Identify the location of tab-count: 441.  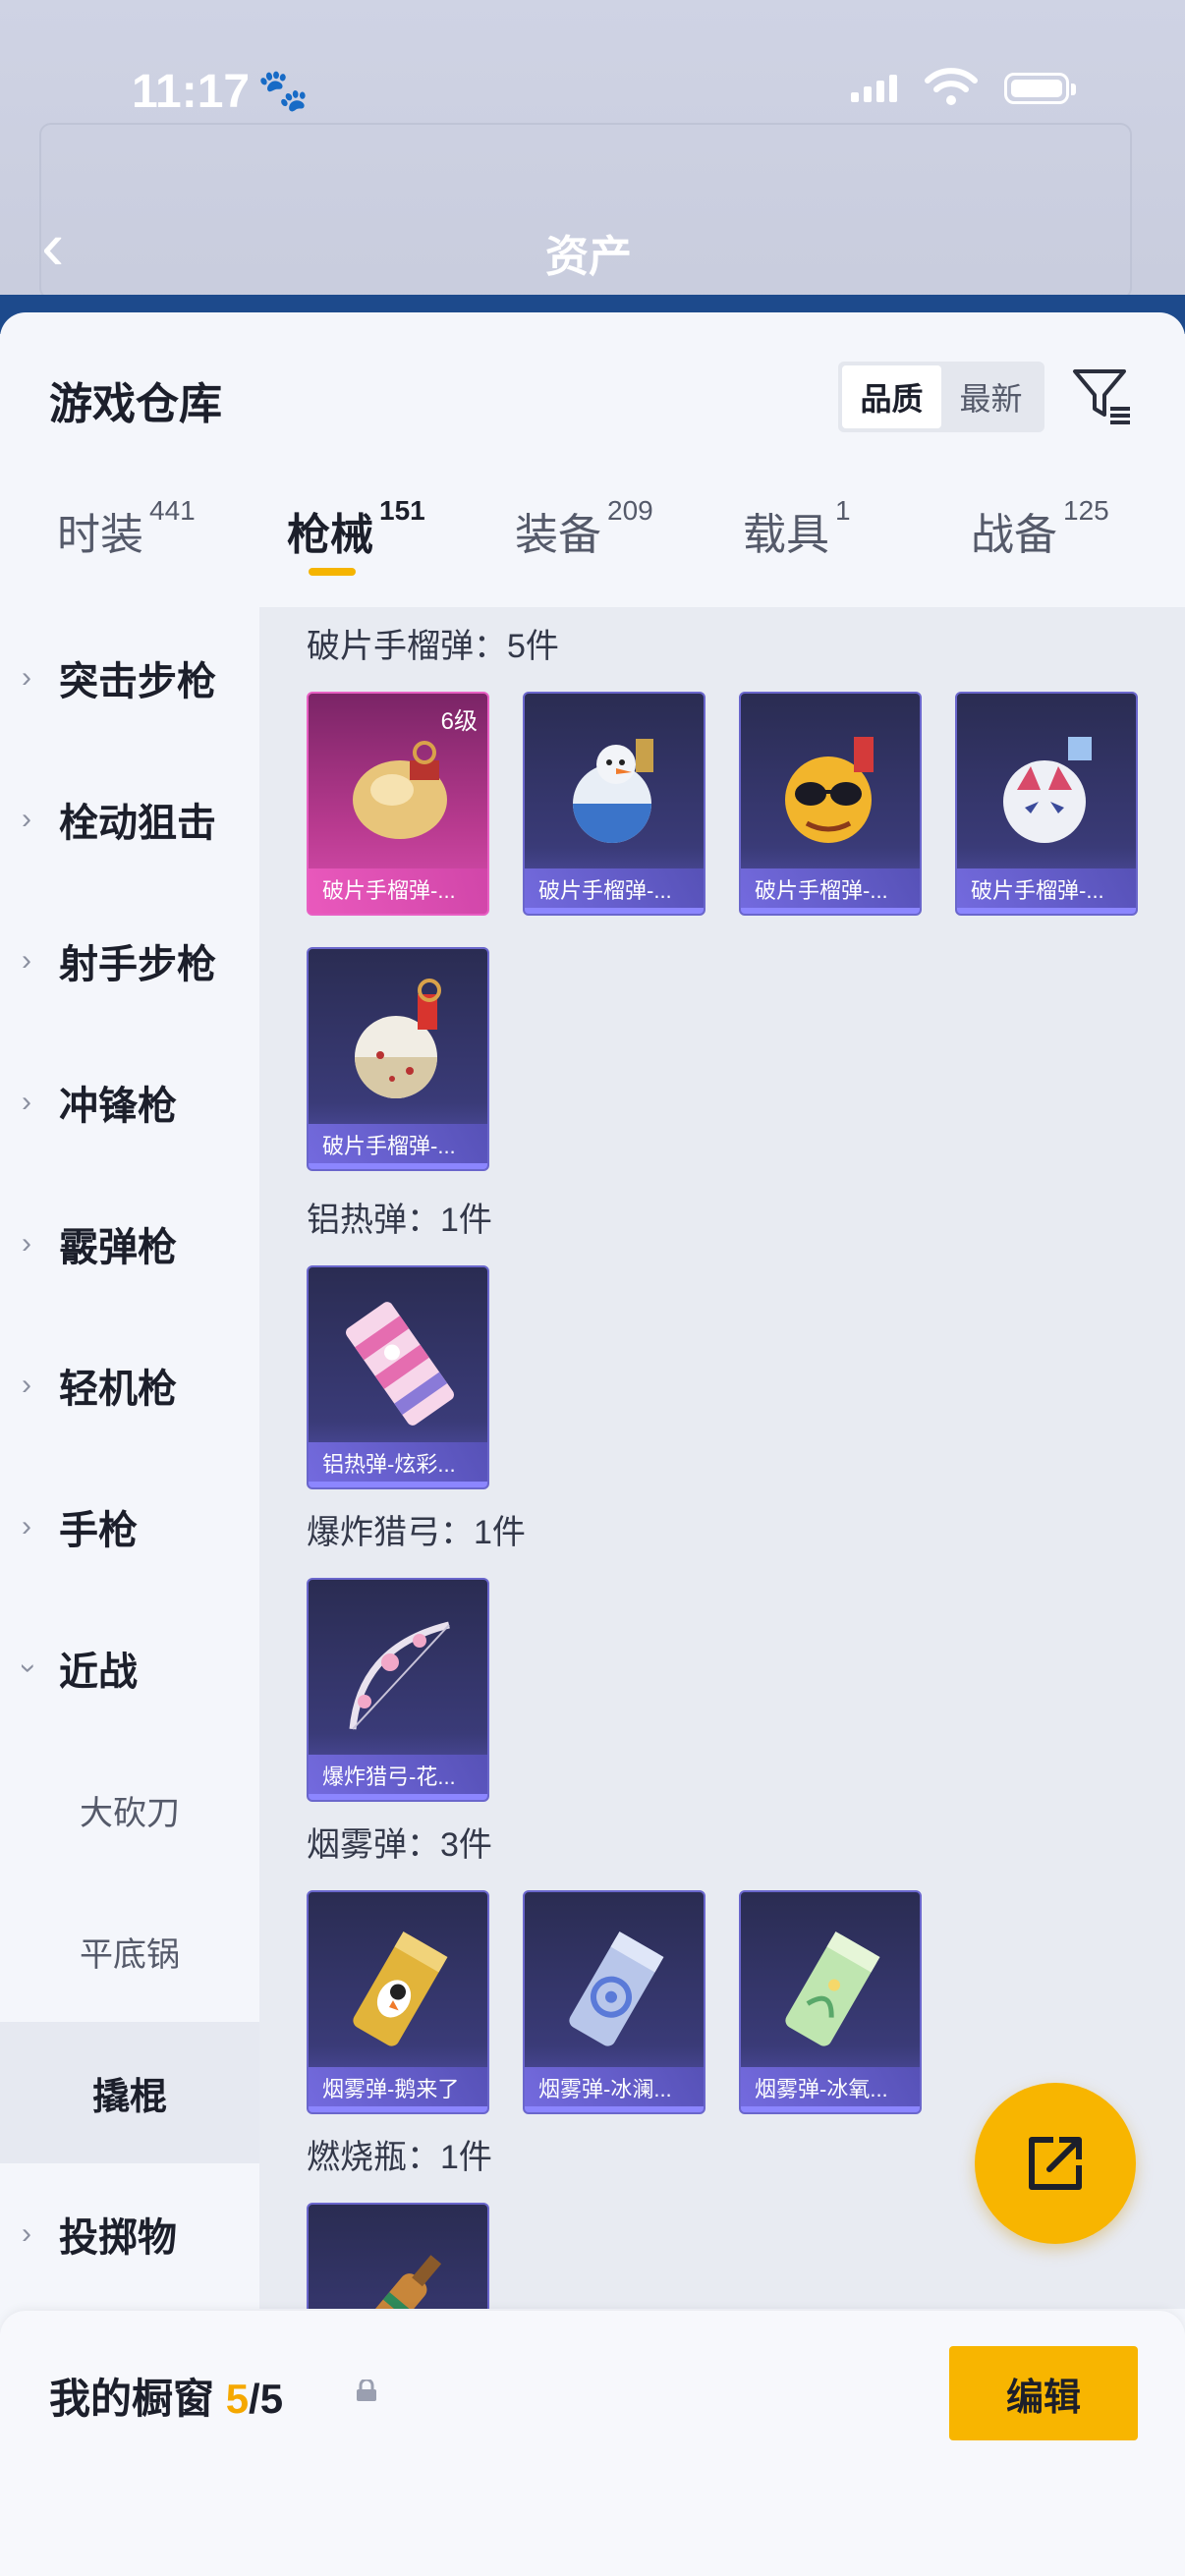
(172, 510).